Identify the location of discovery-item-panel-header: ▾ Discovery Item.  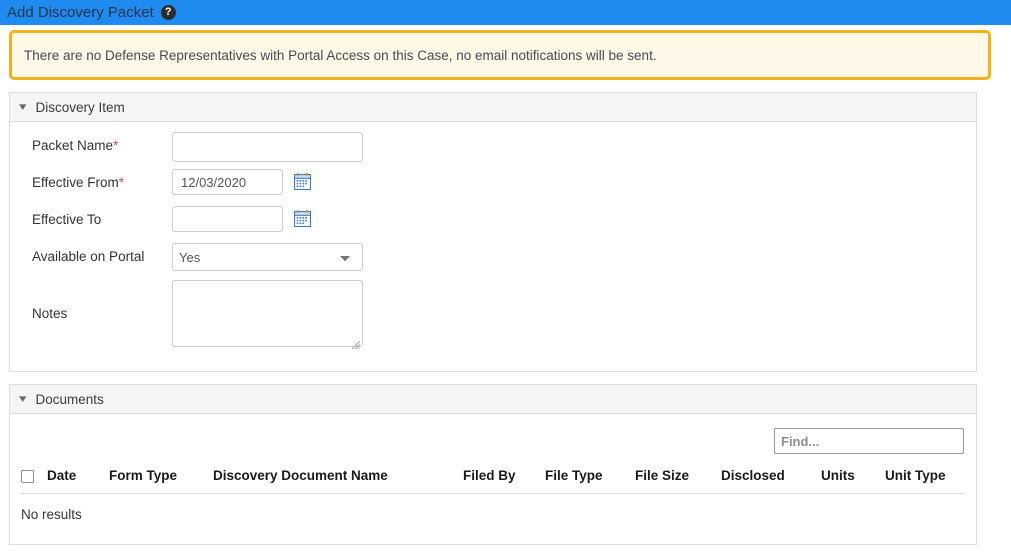
(493, 107).